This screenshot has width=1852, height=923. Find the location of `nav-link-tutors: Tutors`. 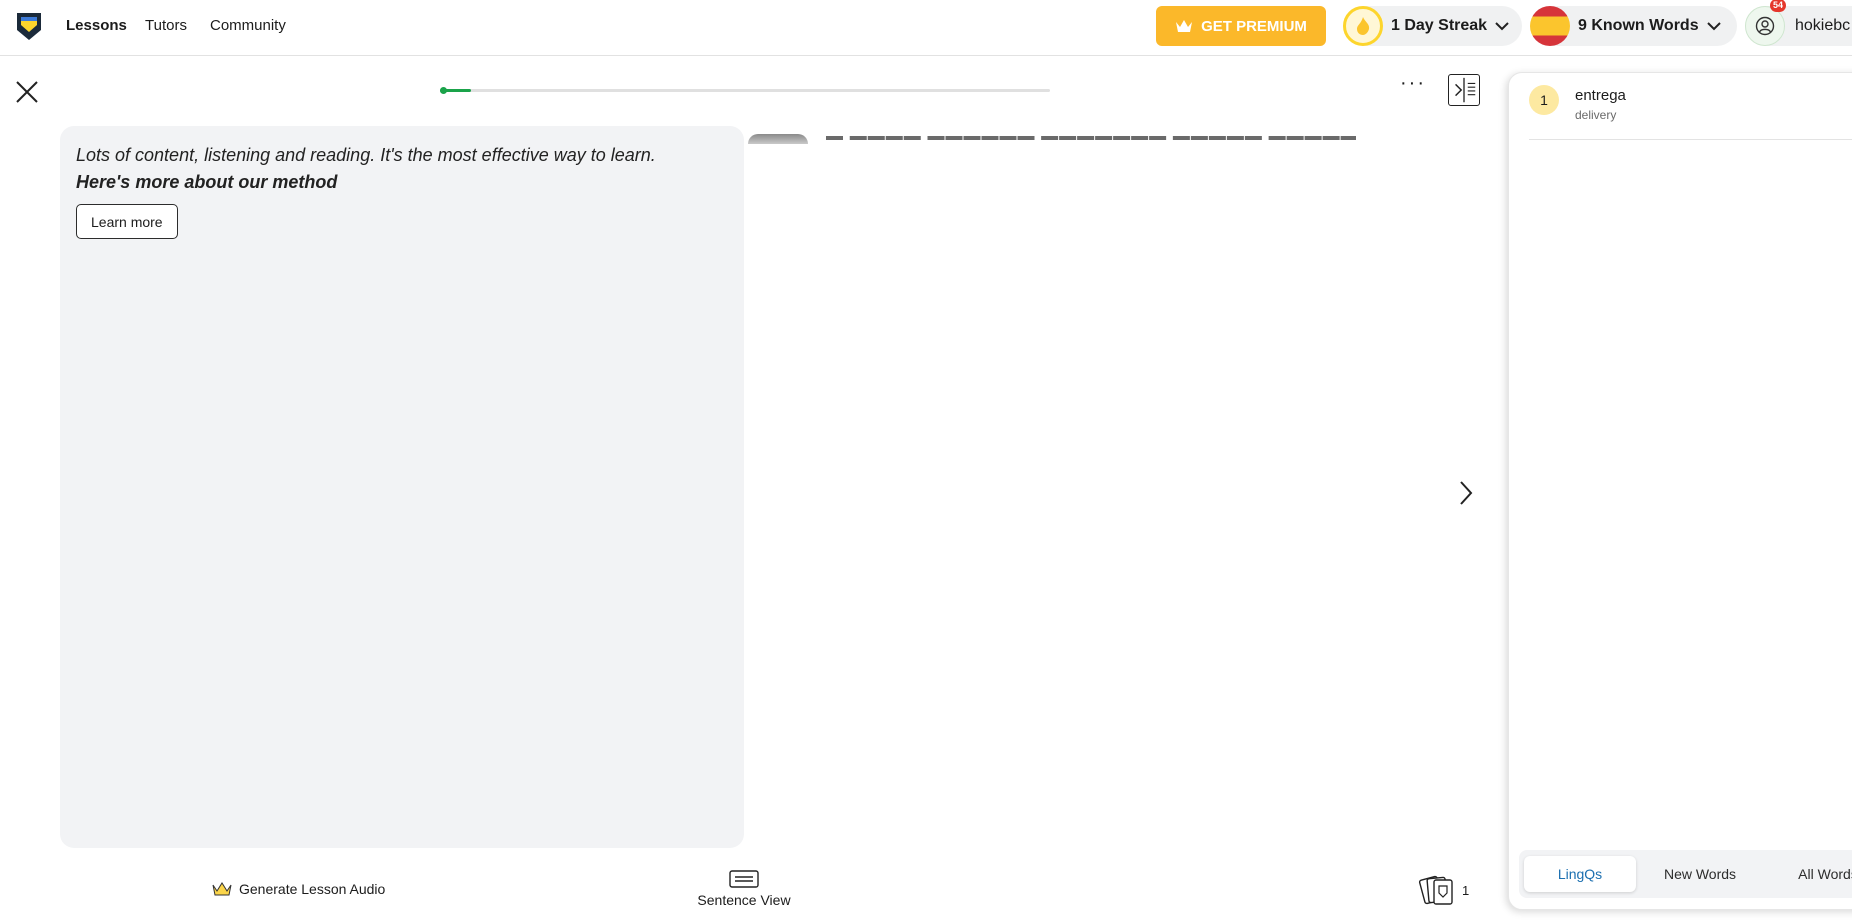

nav-link-tutors: Tutors is located at coordinates (166, 25).